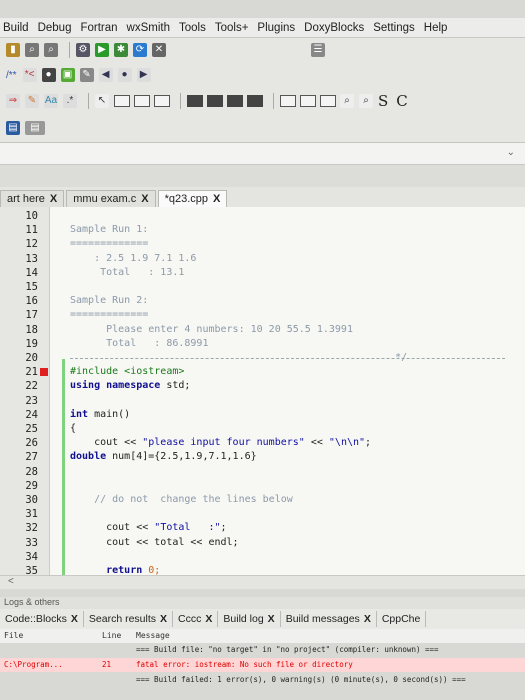 This screenshot has width=525, height=700. I want to click on scope-combo: ⌄, so click(262, 154).